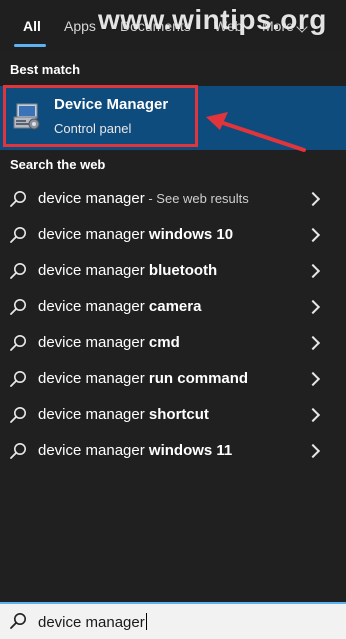 The width and height of the screenshot is (346, 639). I want to click on web-result-label: device manager windows 11, so click(135, 450).